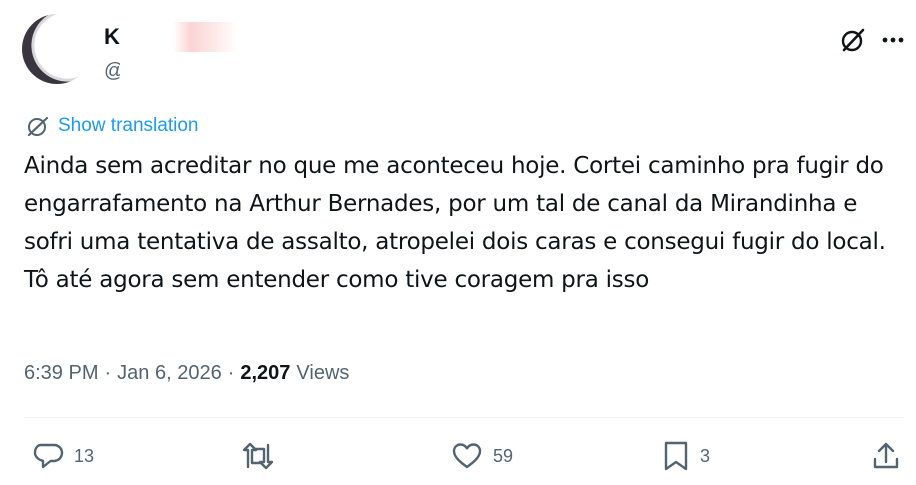 The image size is (916, 485). Describe the element at coordinates (323, 373) in the screenshot. I see `views-label: Views` at that location.